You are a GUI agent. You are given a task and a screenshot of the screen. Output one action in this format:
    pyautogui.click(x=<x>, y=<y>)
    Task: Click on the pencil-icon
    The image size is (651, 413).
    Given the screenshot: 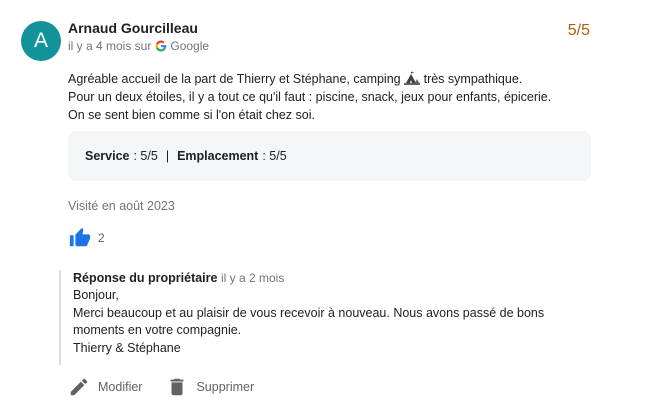 What is the action you would take?
    pyautogui.click(x=79, y=387)
    